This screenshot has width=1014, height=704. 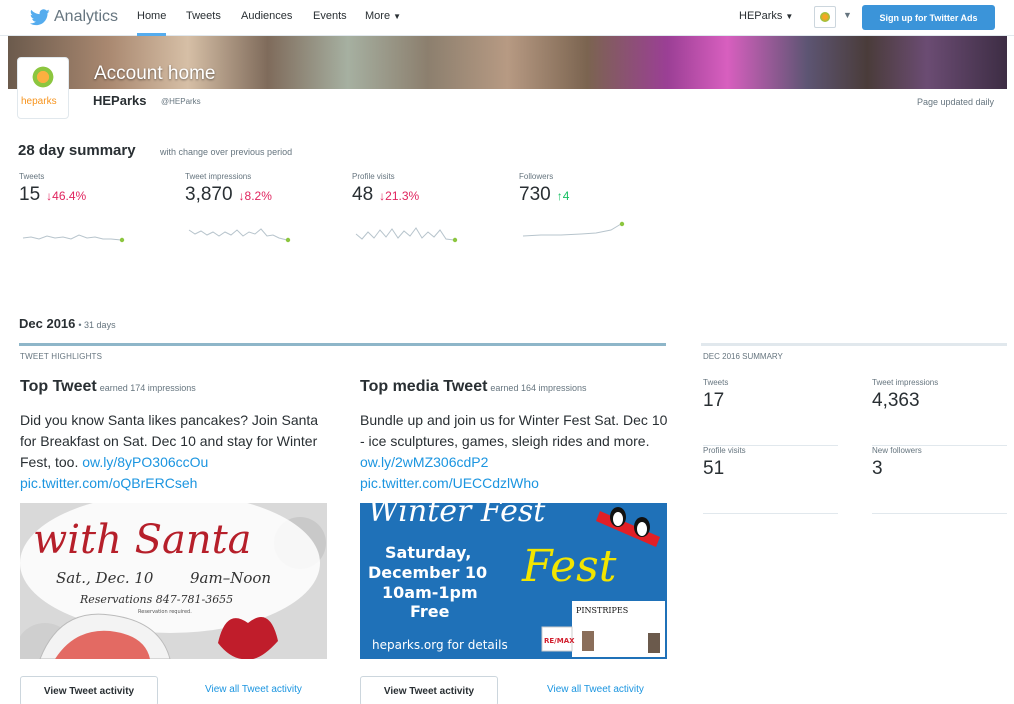 What do you see at coordinates (230, 578) in the screenshot?
I see `santa-time: 9am–Noon` at bounding box center [230, 578].